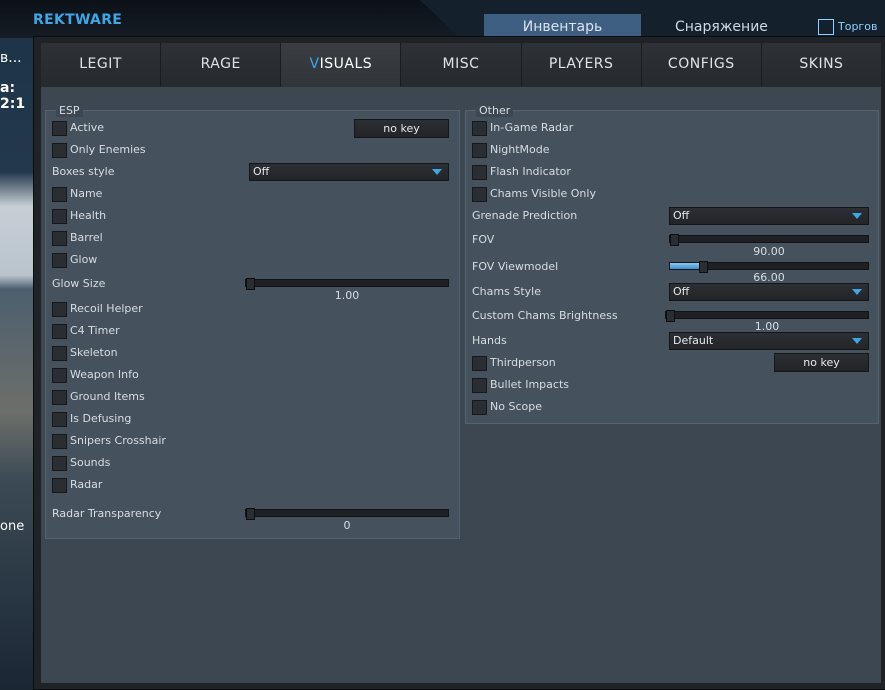 The height and width of the screenshot is (690, 885). I want to click on radar-transparency-slider, so click(347, 514).